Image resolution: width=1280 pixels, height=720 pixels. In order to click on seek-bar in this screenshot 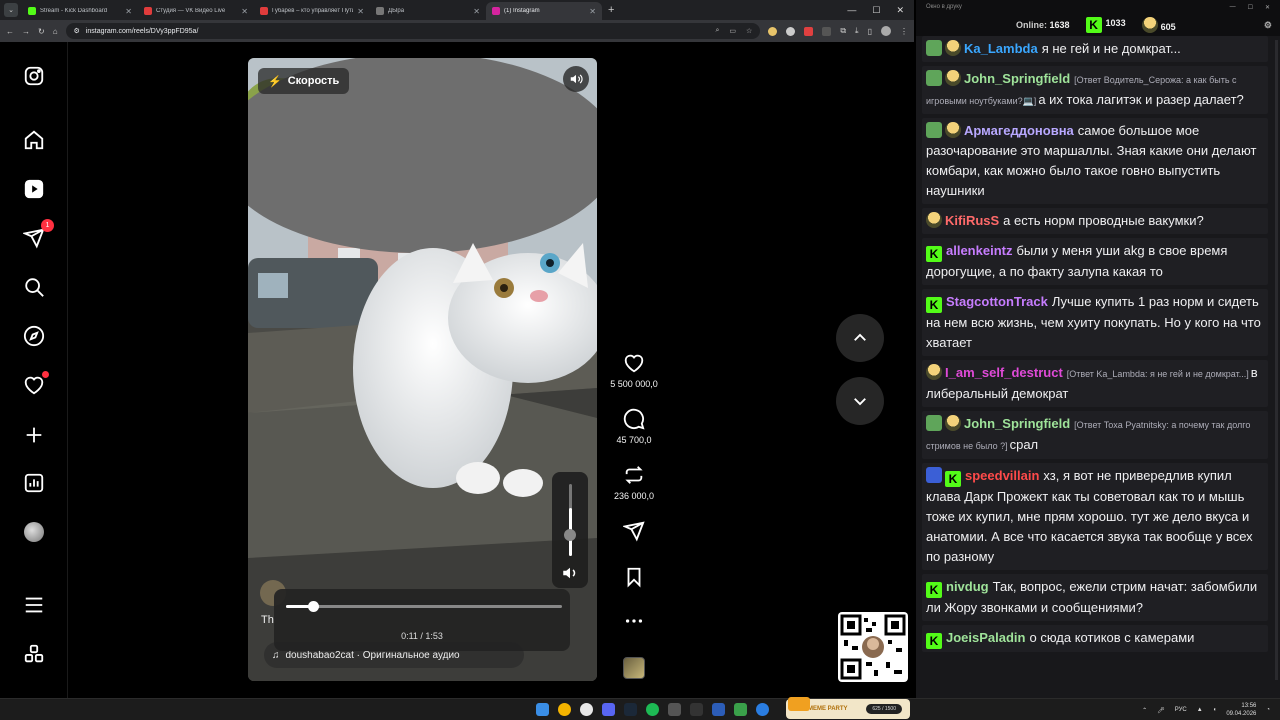, I will do `click(424, 606)`.